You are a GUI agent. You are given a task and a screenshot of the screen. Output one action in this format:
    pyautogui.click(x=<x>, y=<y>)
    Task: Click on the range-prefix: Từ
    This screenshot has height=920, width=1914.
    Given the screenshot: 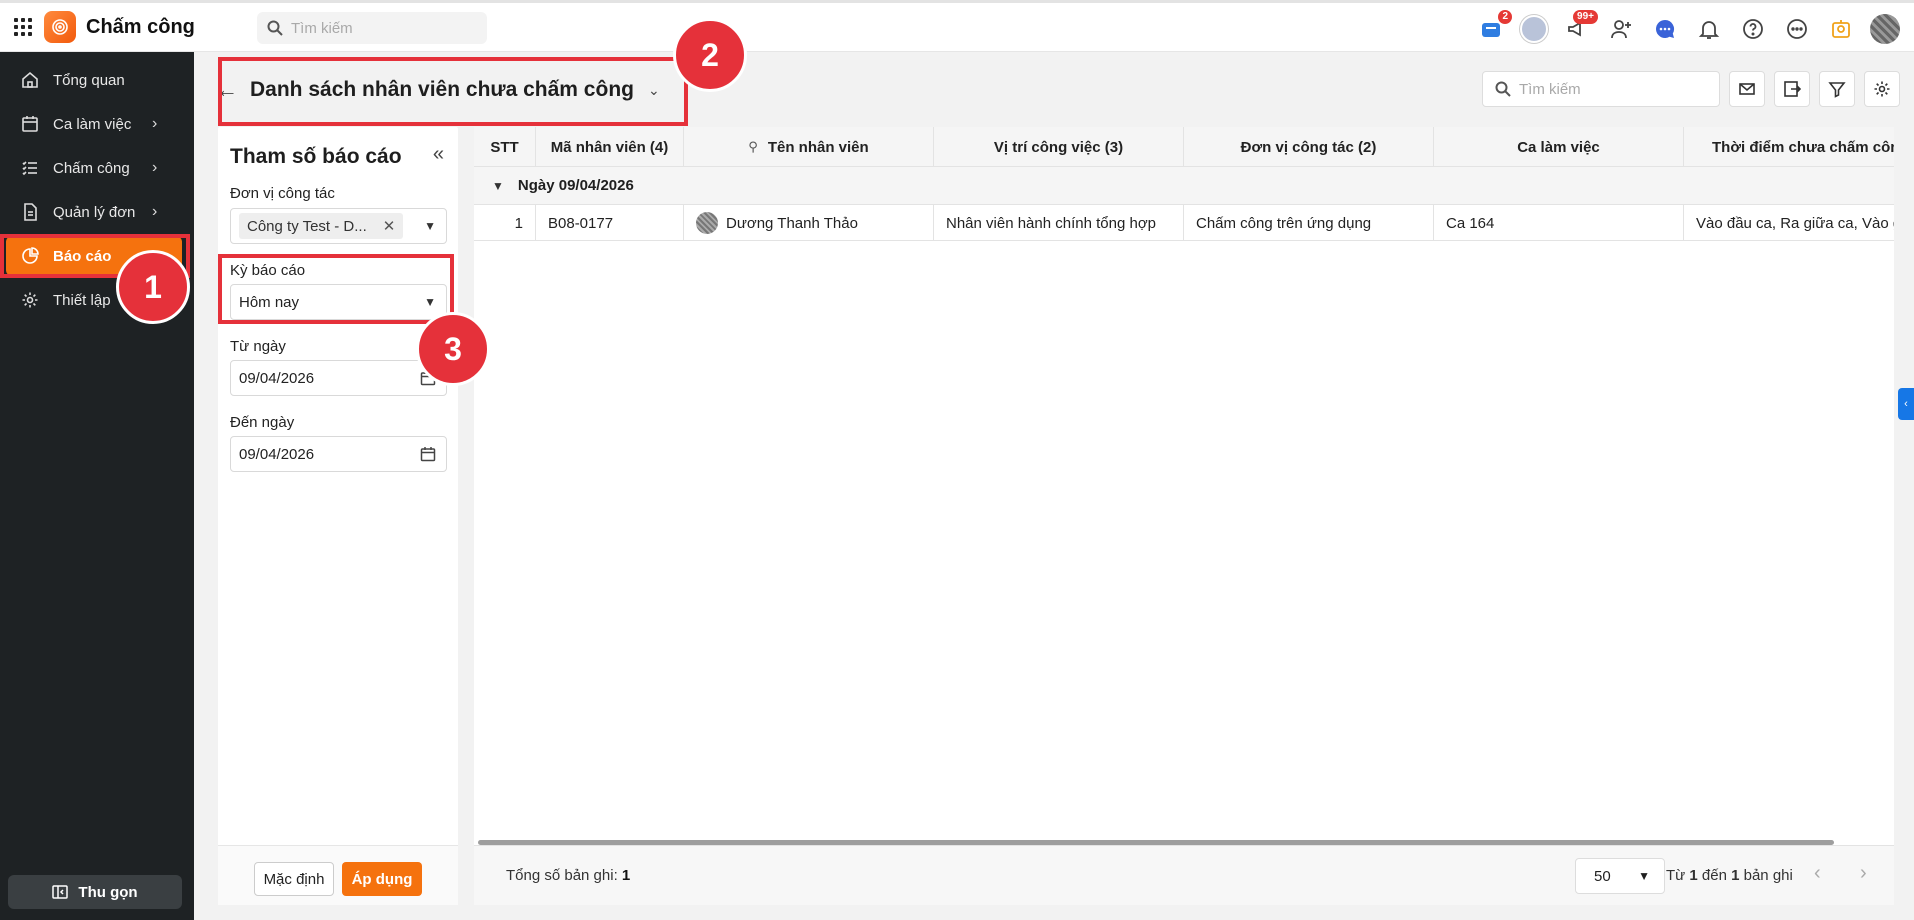 What is the action you would take?
    pyautogui.click(x=1676, y=875)
    